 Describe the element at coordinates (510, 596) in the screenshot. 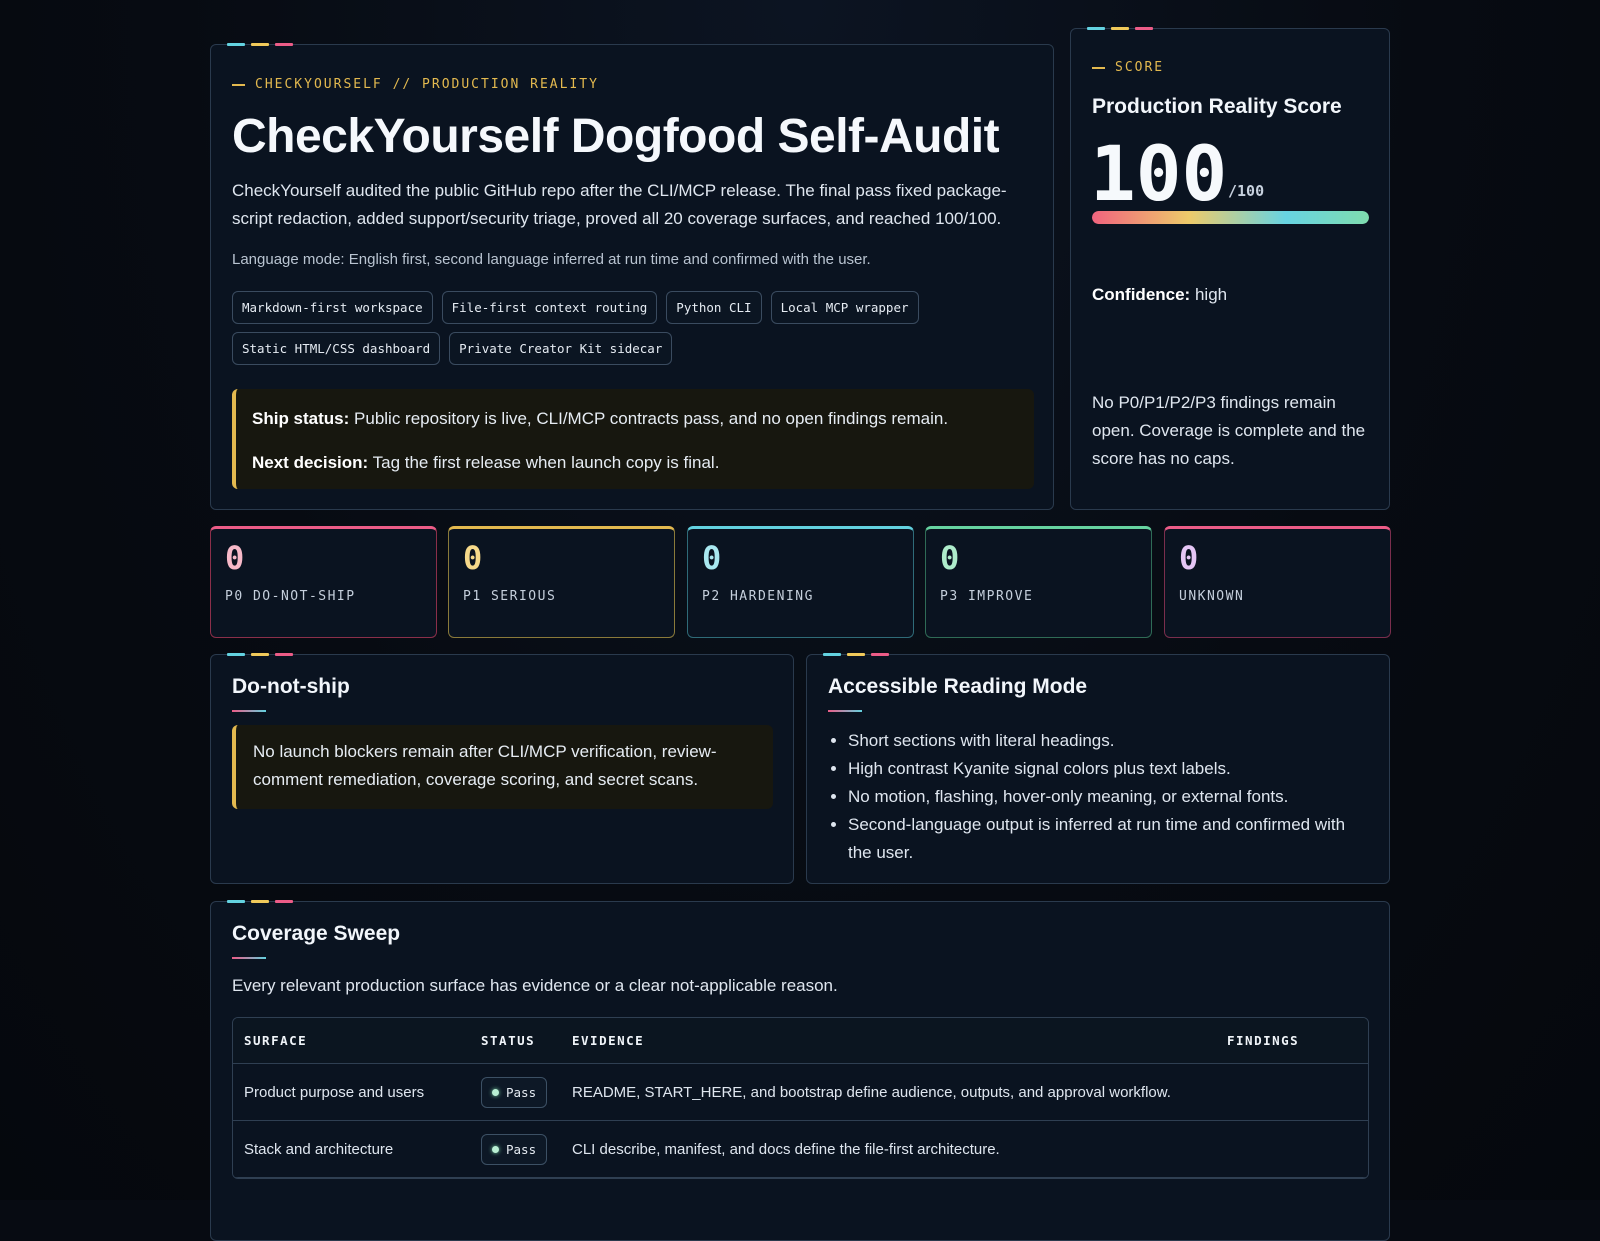

I see `stat-p1-label: P1 SERIOUS` at that location.